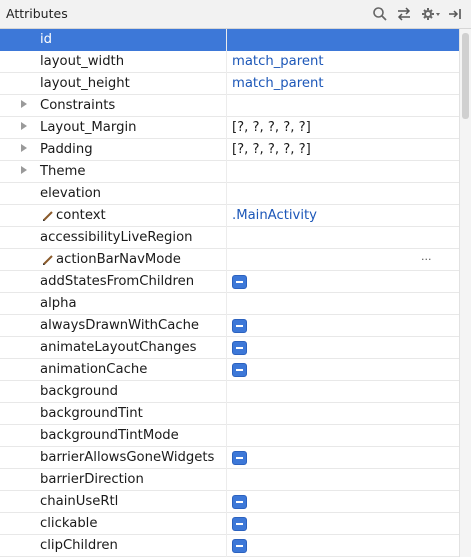 The width and height of the screenshot is (471, 557). Describe the element at coordinates (229, 106) in the screenshot. I see `attribute-row: Constraints` at that location.